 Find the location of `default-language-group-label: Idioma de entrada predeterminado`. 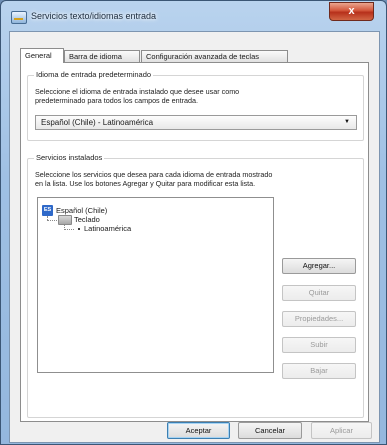

default-language-group-label: Idioma de entrada predeterminado is located at coordinates (94, 74).